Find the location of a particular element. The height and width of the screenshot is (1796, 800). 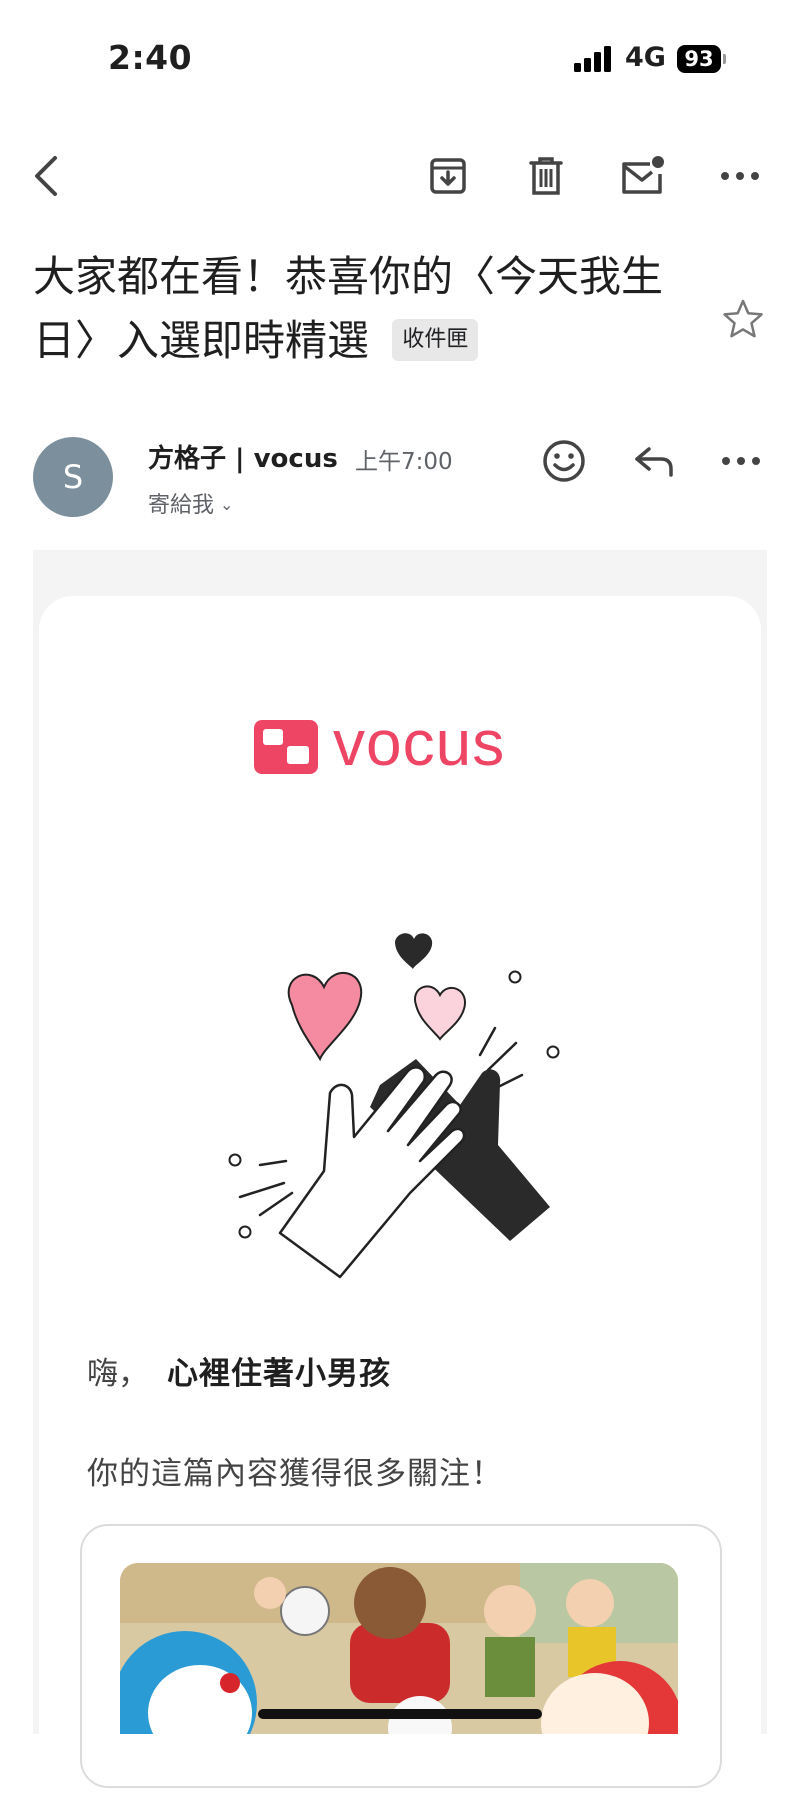

greeting-prefix: 嗨， is located at coordinates (118, 1374).